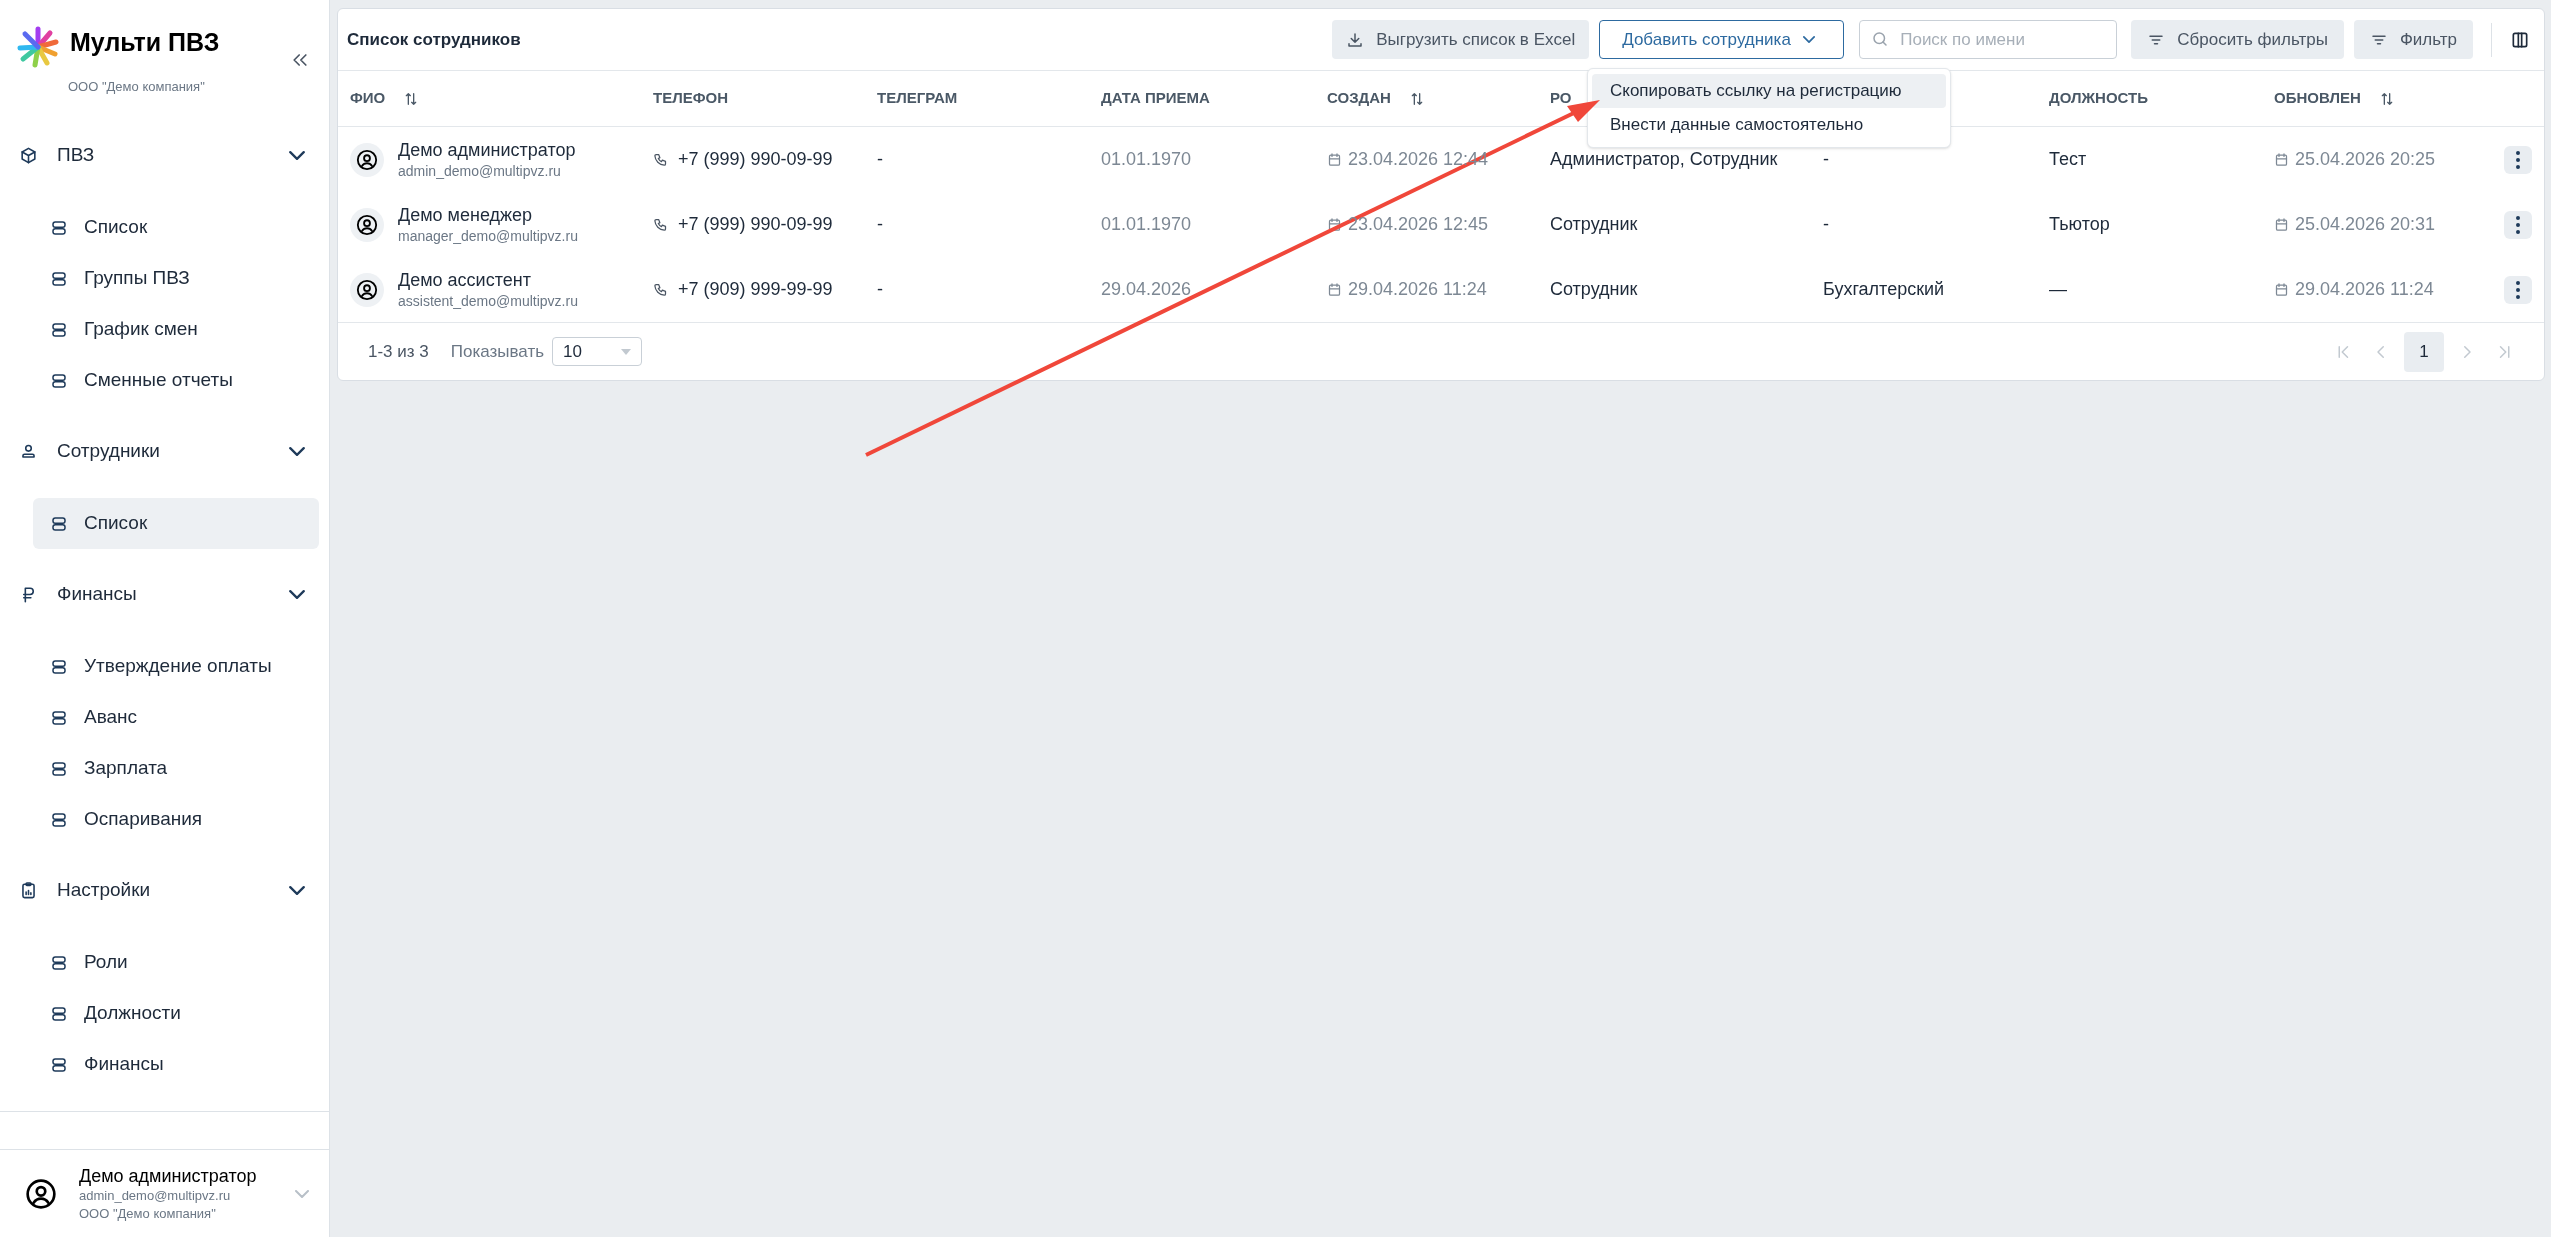 Image resolution: width=2551 pixels, height=1237 pixels. Describe the element at coordinates (164, 155) in the screenshot. I see `nav-group: ПВЗ` at that location.